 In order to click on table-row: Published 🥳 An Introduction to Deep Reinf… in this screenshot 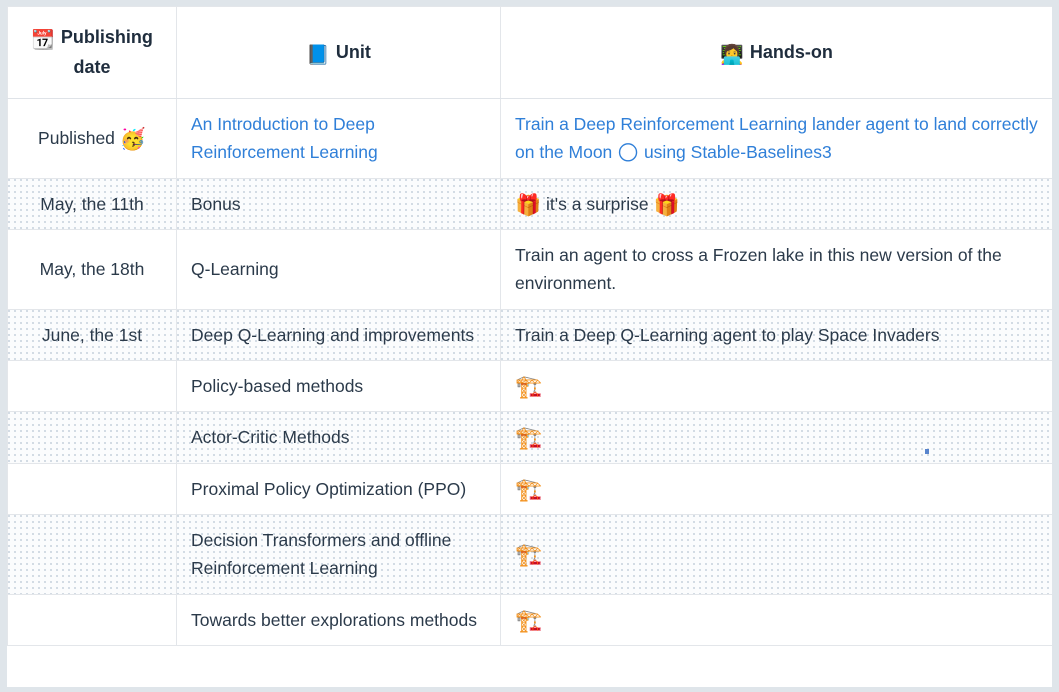, I will do `click(529, 138)`.